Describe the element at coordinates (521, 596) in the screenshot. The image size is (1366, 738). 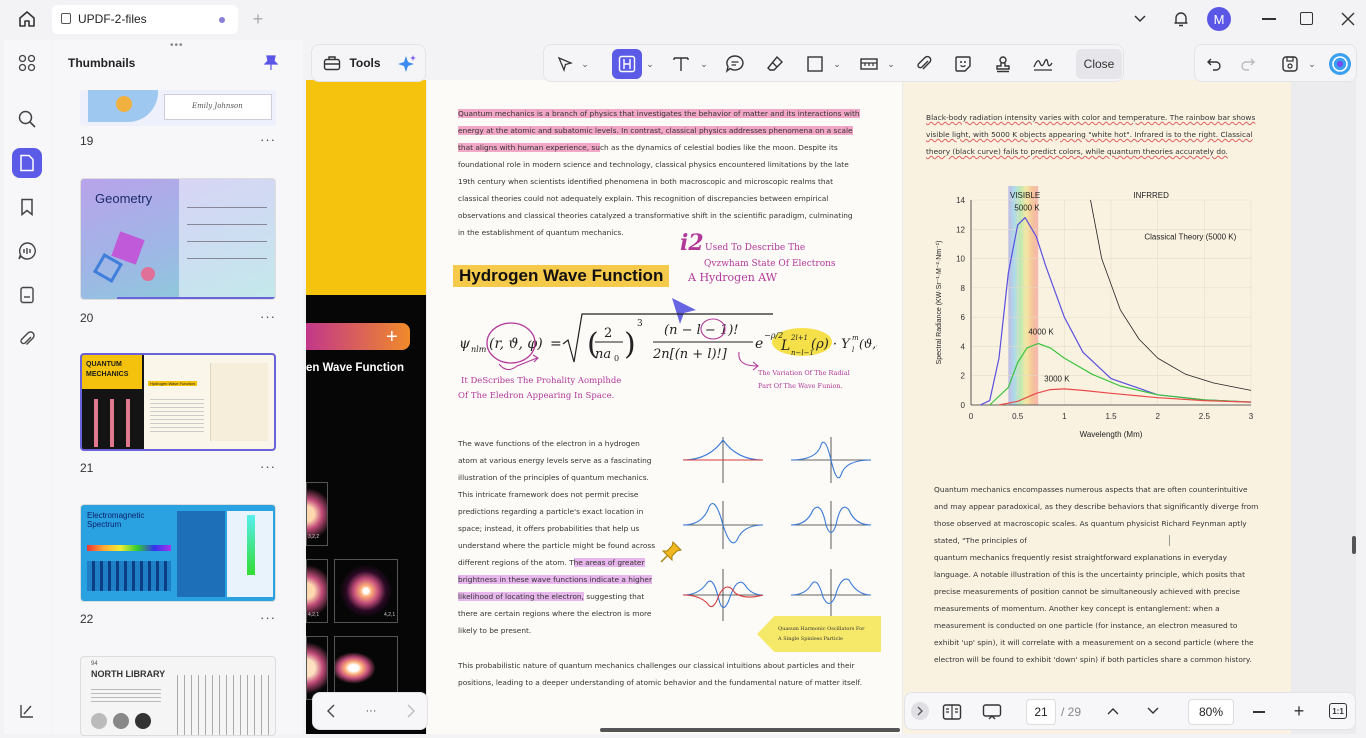
I see `highlighted-text: likelihood of locating the electron,` at that location.